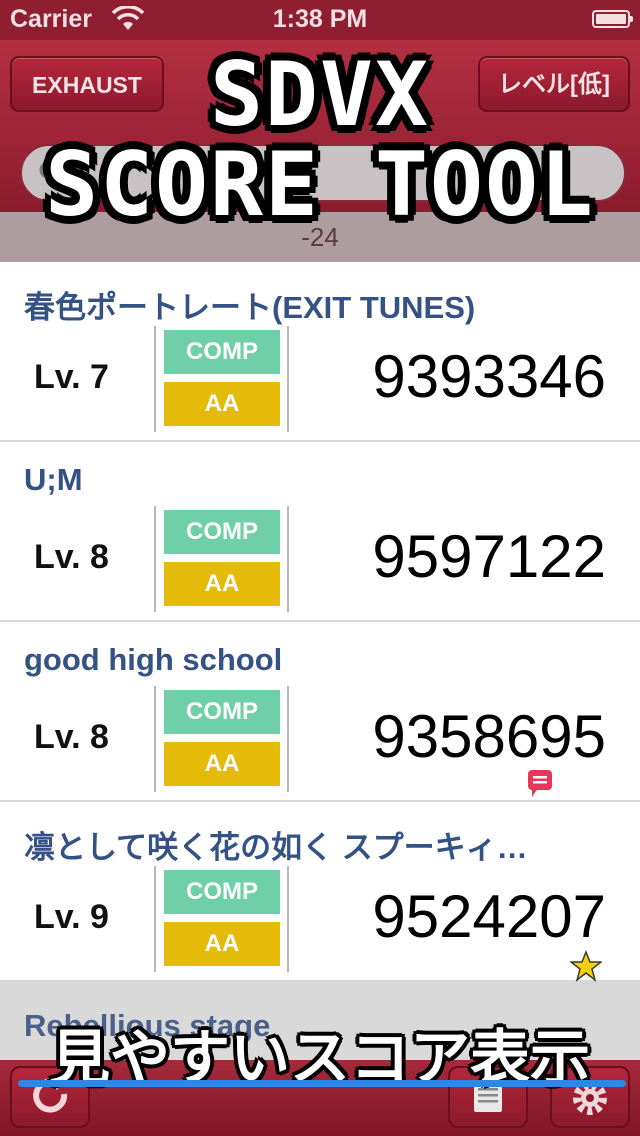  I want to click on battery-icon, so click(612, 19).